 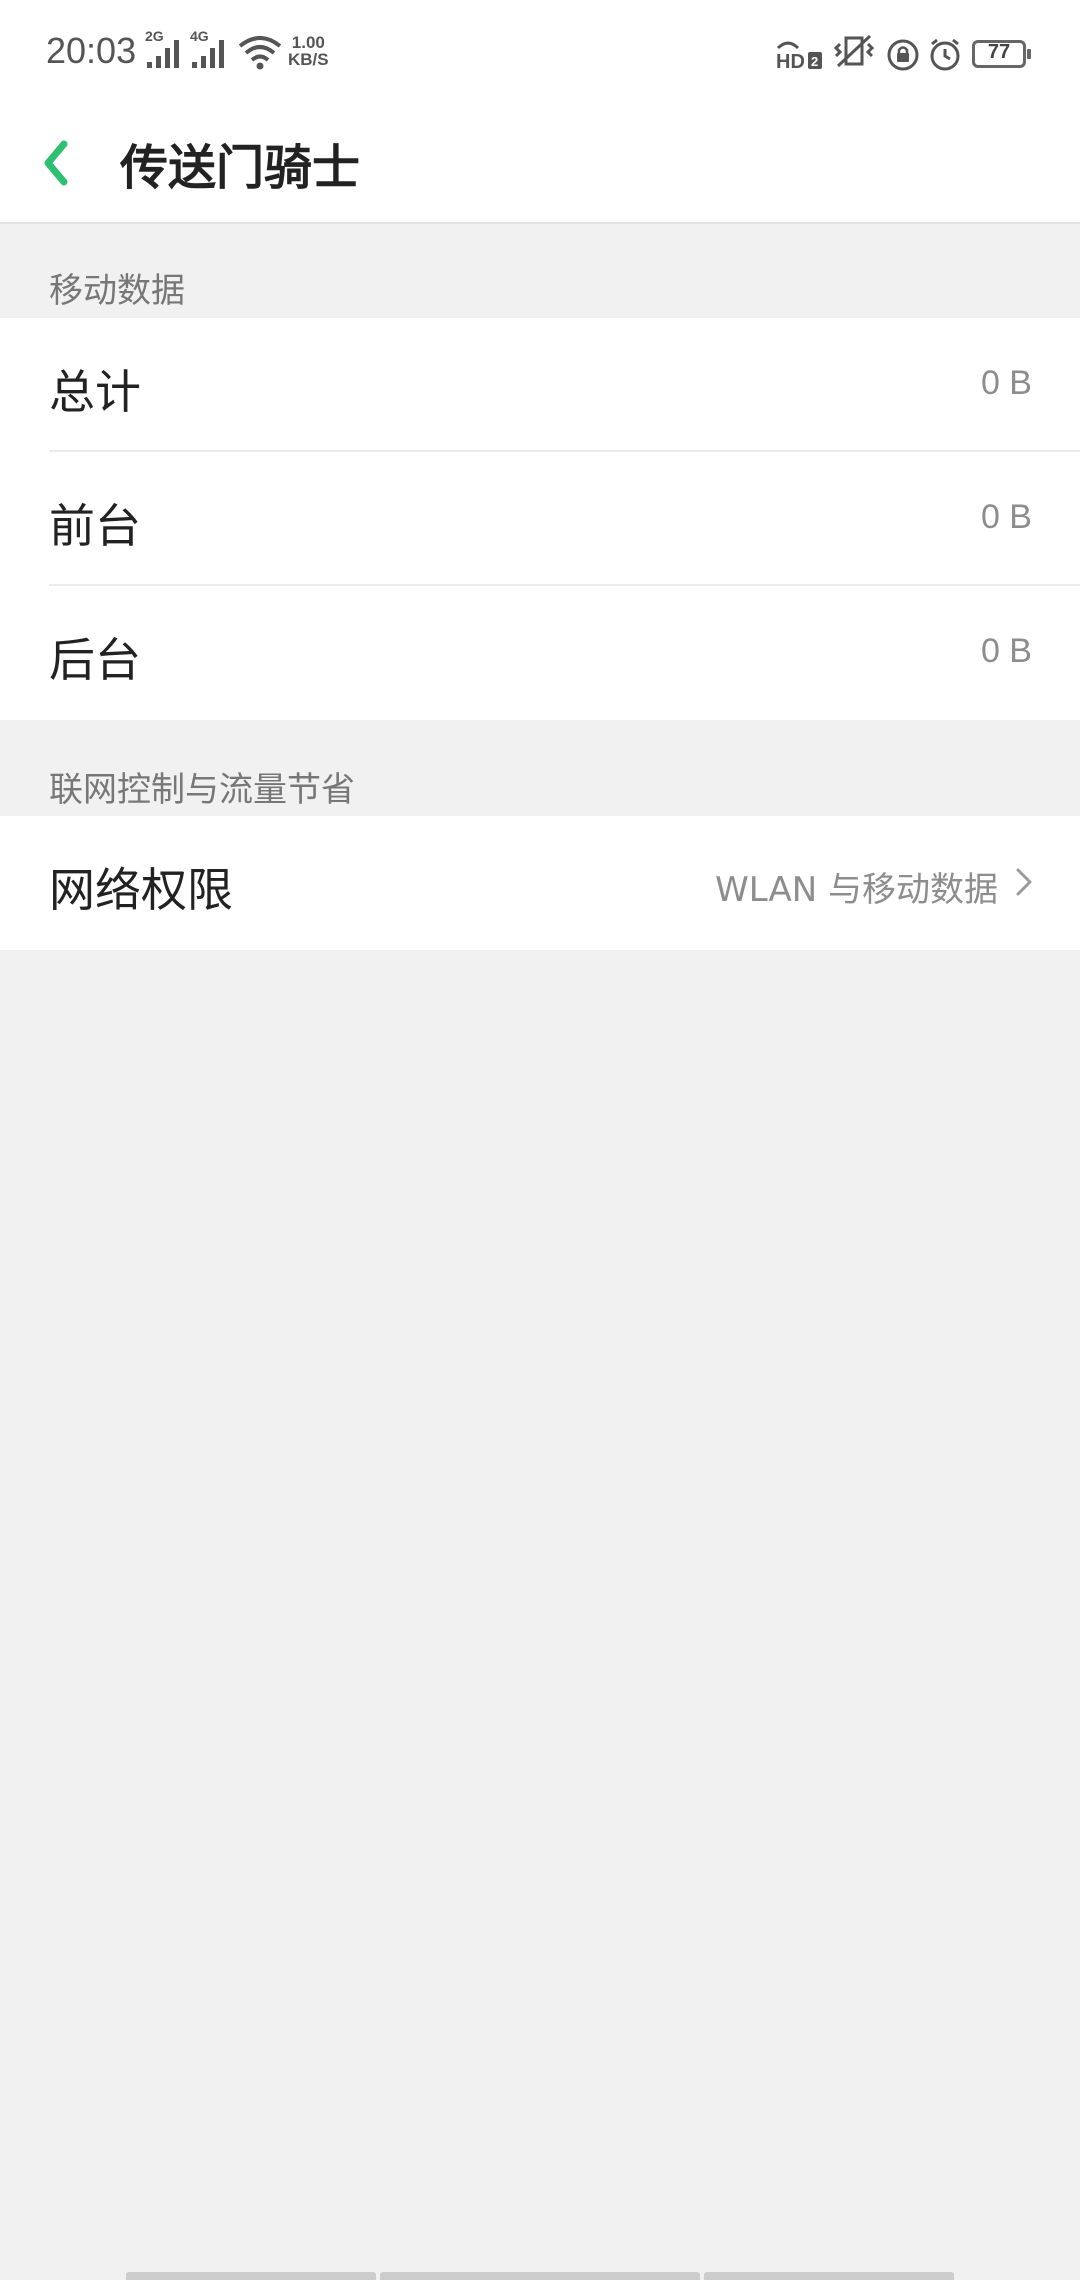 I want to click on battery-icon: 77, so click(x=1001, y=54).